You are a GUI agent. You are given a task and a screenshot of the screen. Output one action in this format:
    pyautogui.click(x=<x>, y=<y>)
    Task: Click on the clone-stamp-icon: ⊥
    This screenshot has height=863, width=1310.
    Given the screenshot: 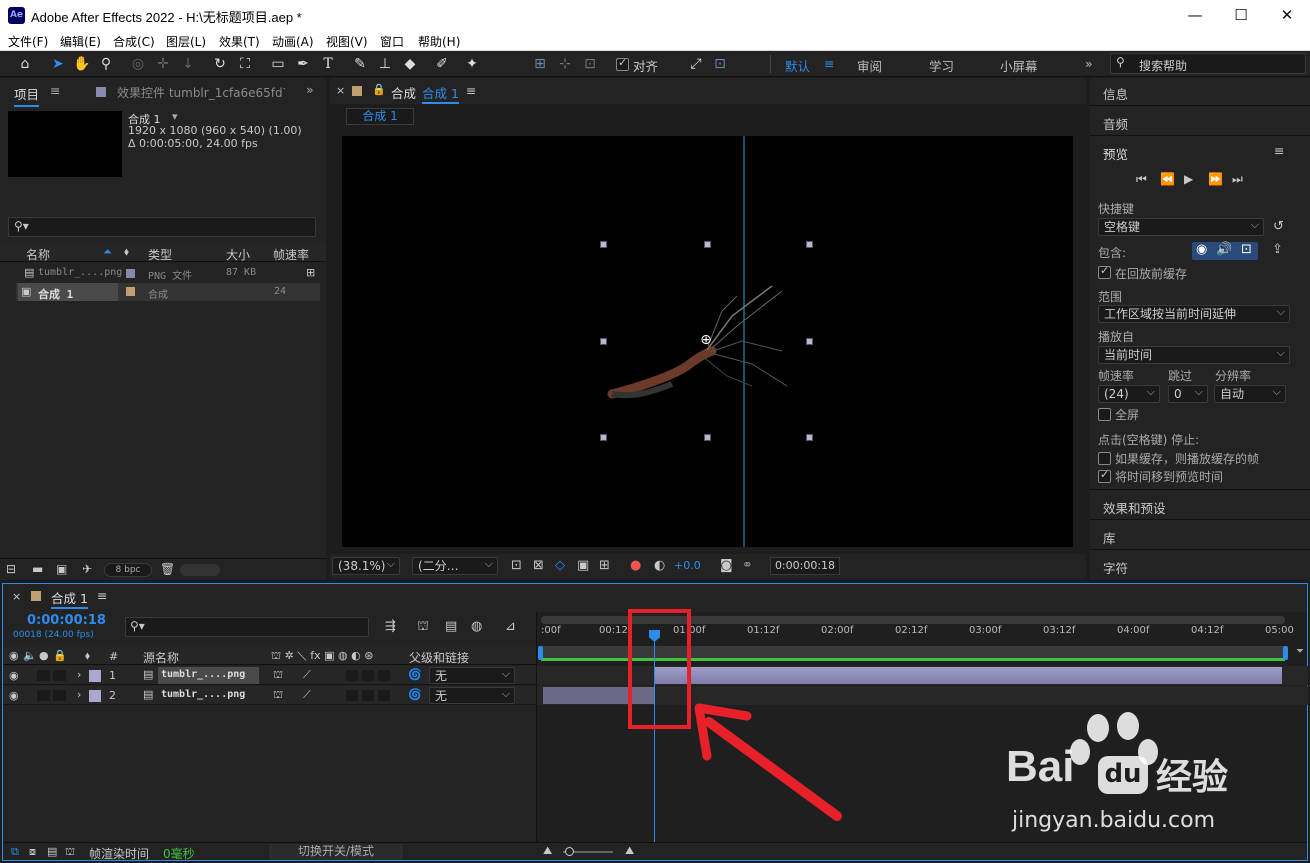 What is the action you would take?
    pyautogui.click(x=385, y=64)
    